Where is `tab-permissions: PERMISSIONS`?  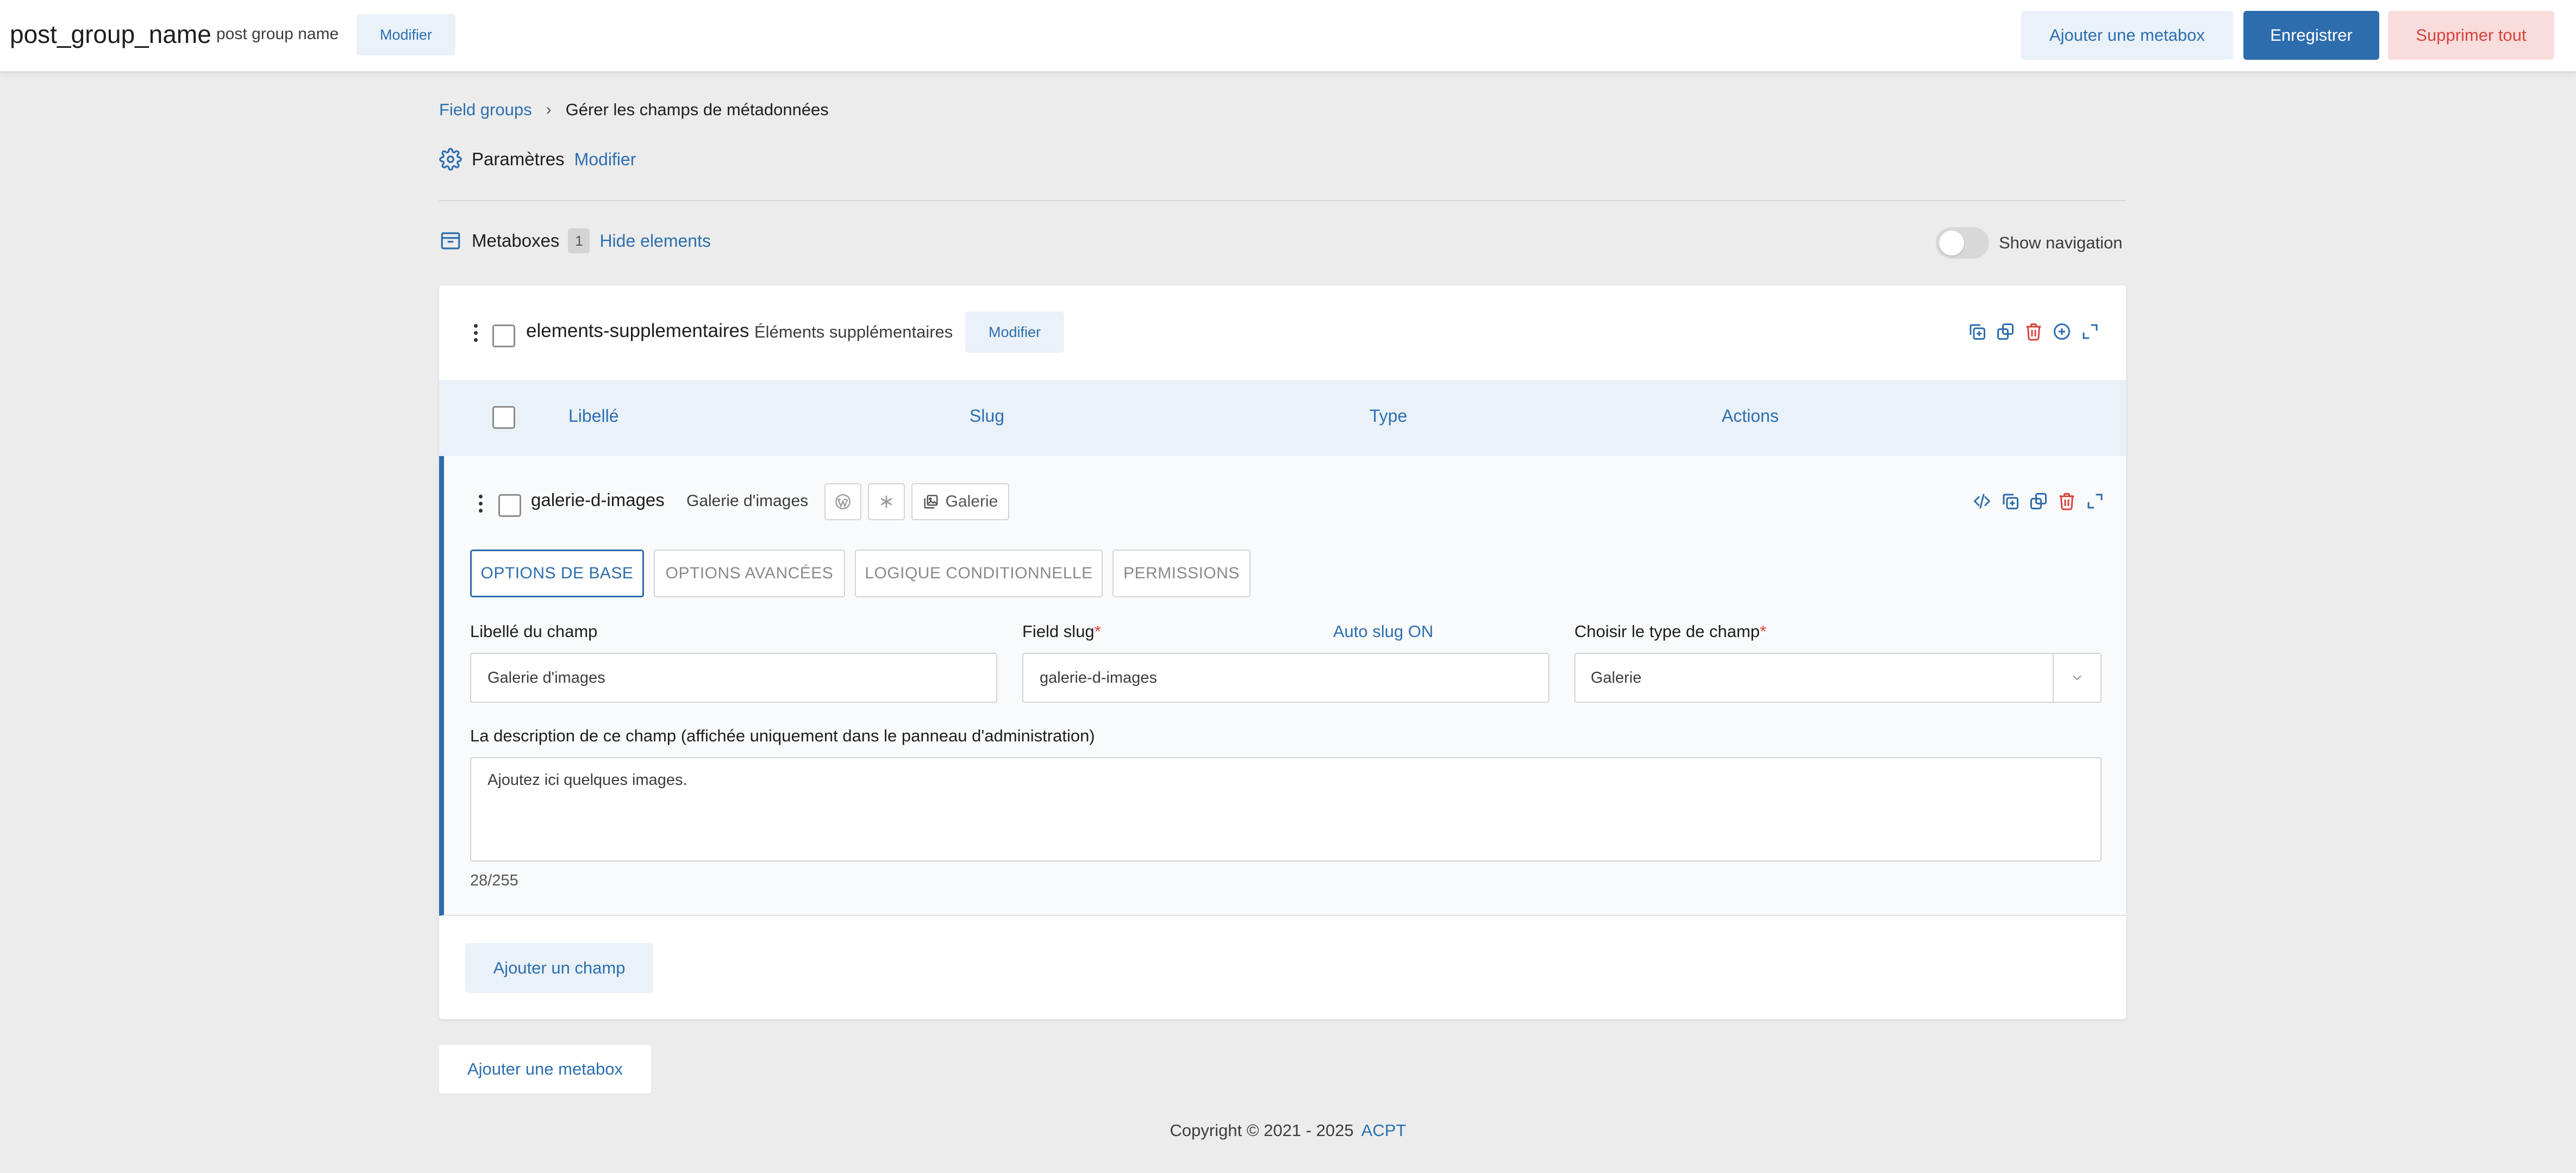 tab-permissions: PERMISSIONS is located at coordinates (1181, 573).